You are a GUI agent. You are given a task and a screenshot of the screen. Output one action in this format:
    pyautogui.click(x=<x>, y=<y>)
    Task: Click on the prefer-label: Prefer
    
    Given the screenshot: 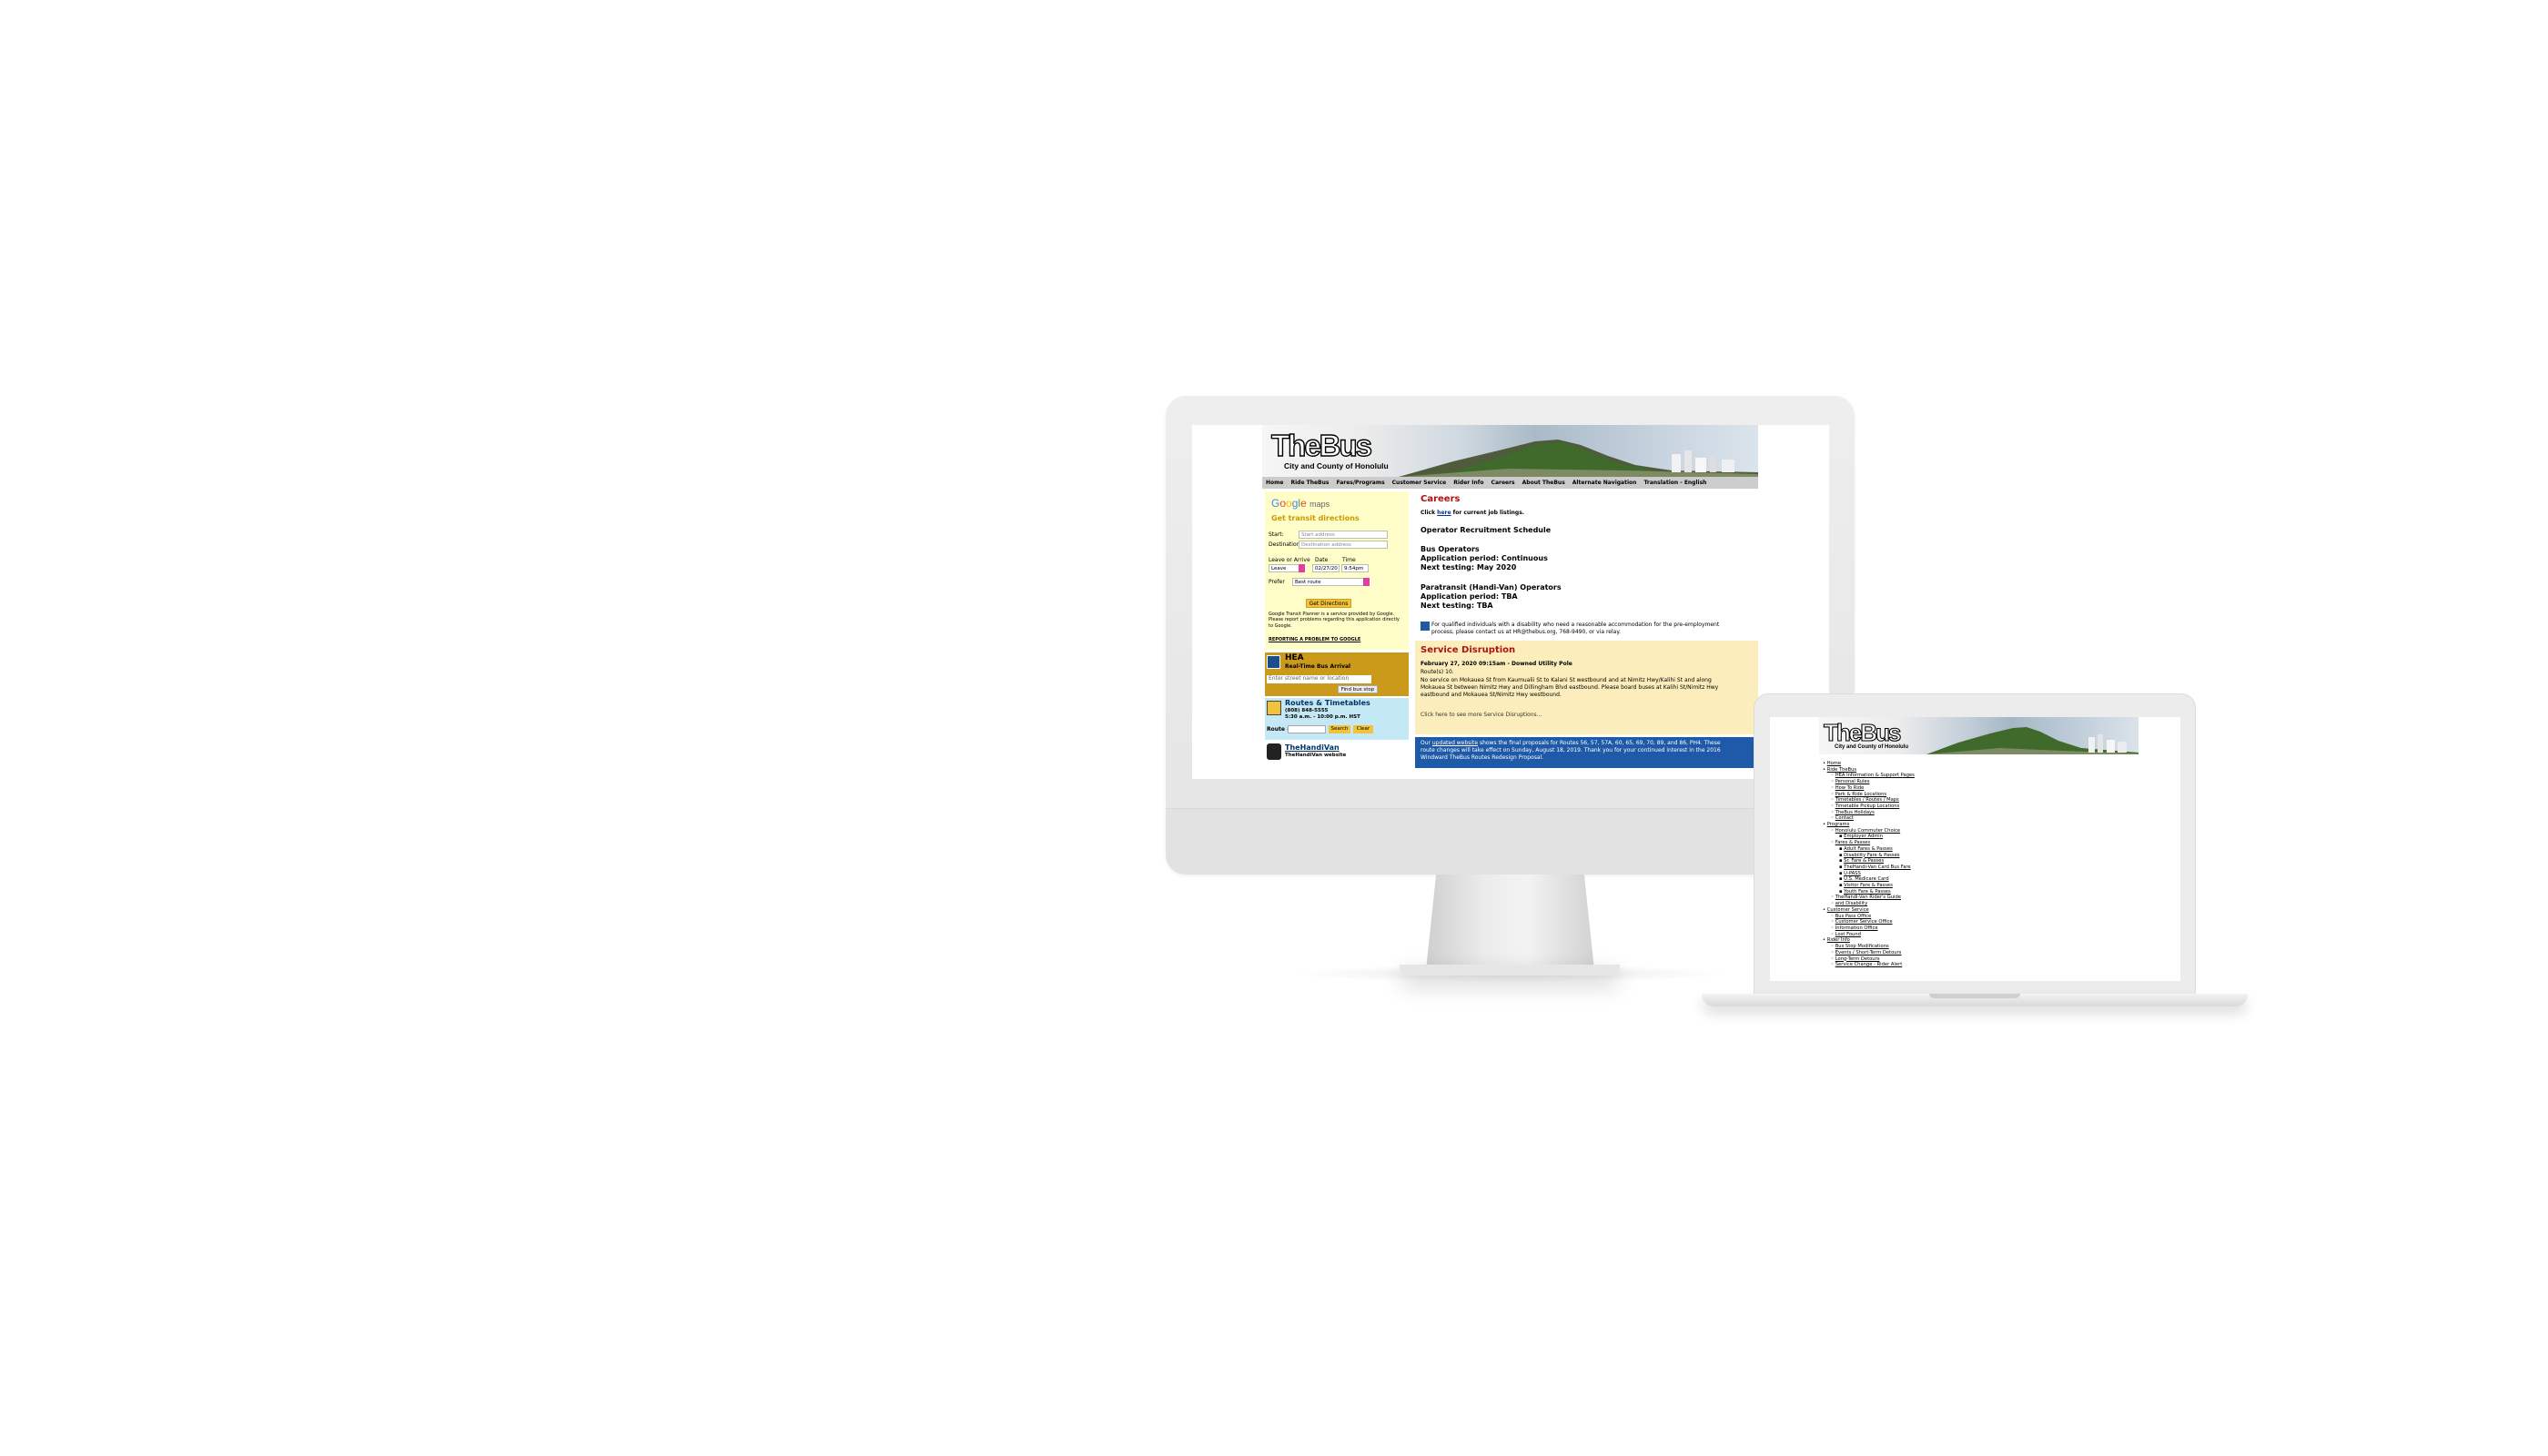 What is the action you would take?
    pyautogui.click(x=1277, y=582)
    